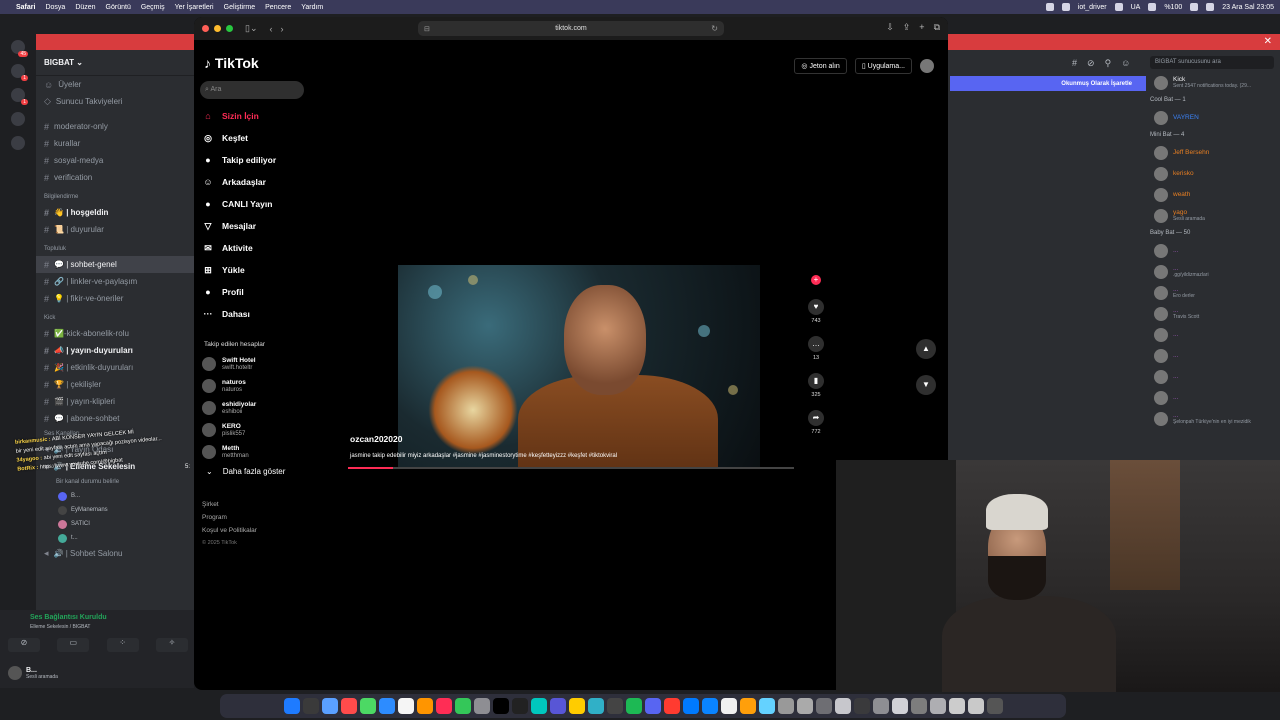 Image resolution: width=1280 pixels, height=720 pixels. Describe the element at coordinates (115, 126) in the screenshot. I see `channel-item: # moderator-only` at that location.